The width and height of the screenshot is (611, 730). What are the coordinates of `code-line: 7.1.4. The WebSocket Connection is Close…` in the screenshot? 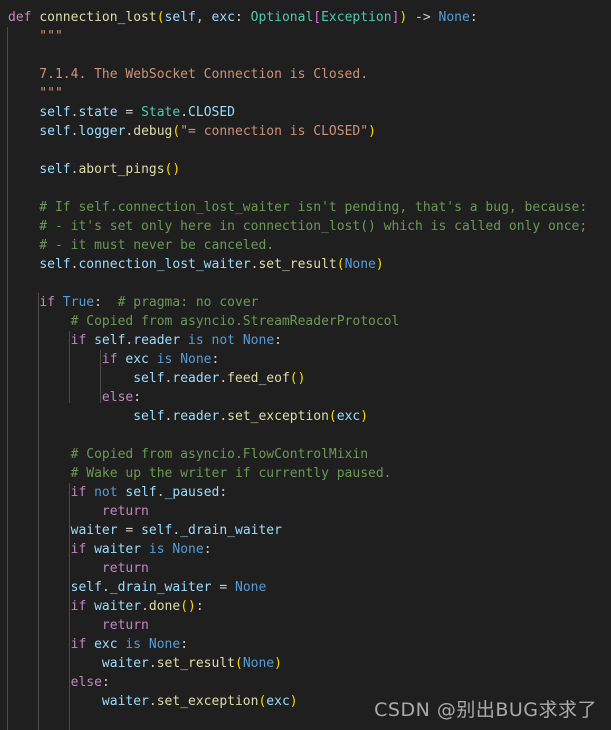 It's located at (188, 74).